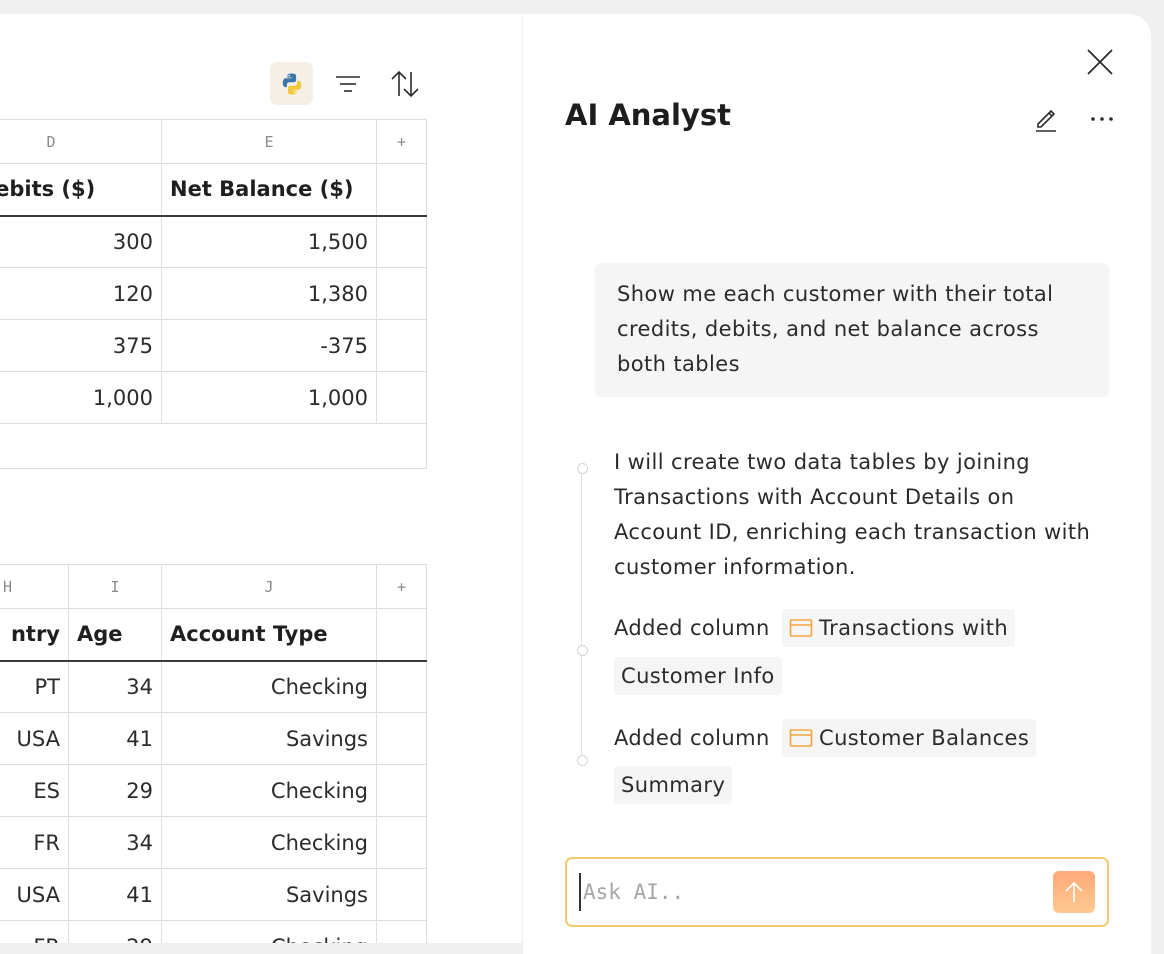 This screenshot has height=954, width=1164. What do you see at coordinates (34, 790) in the screenshot?
I see `table-cell: ES` at bounding box center [34, 790].